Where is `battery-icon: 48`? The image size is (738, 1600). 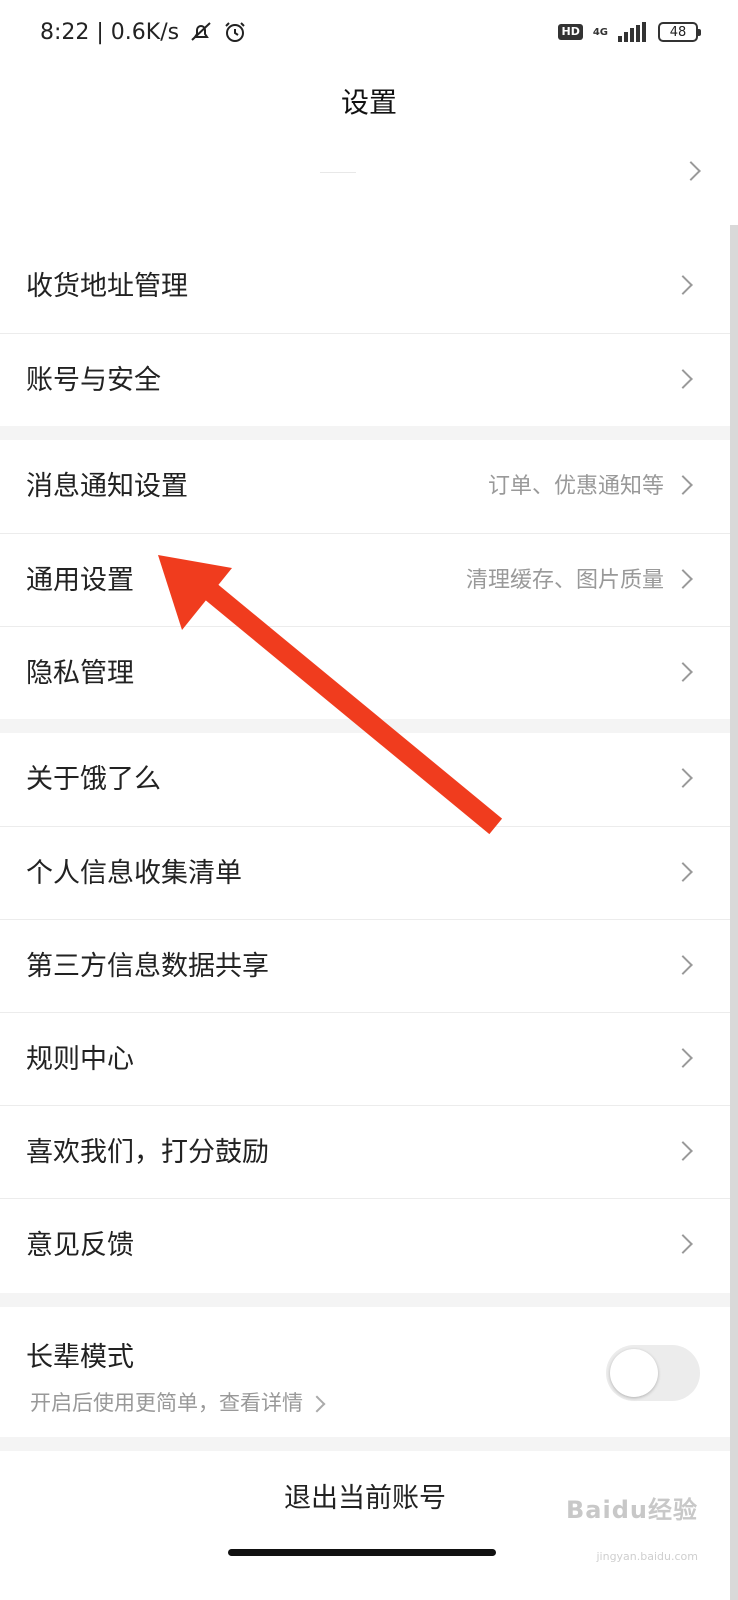
battery-icon: 48 is located at coordinates (679, 32).